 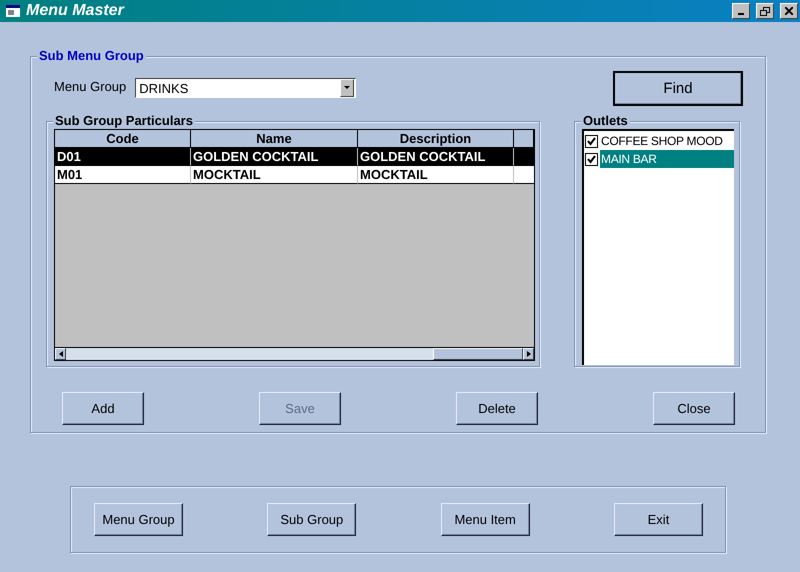 I want to click on column-header: Name, so click(x=274, y=139).